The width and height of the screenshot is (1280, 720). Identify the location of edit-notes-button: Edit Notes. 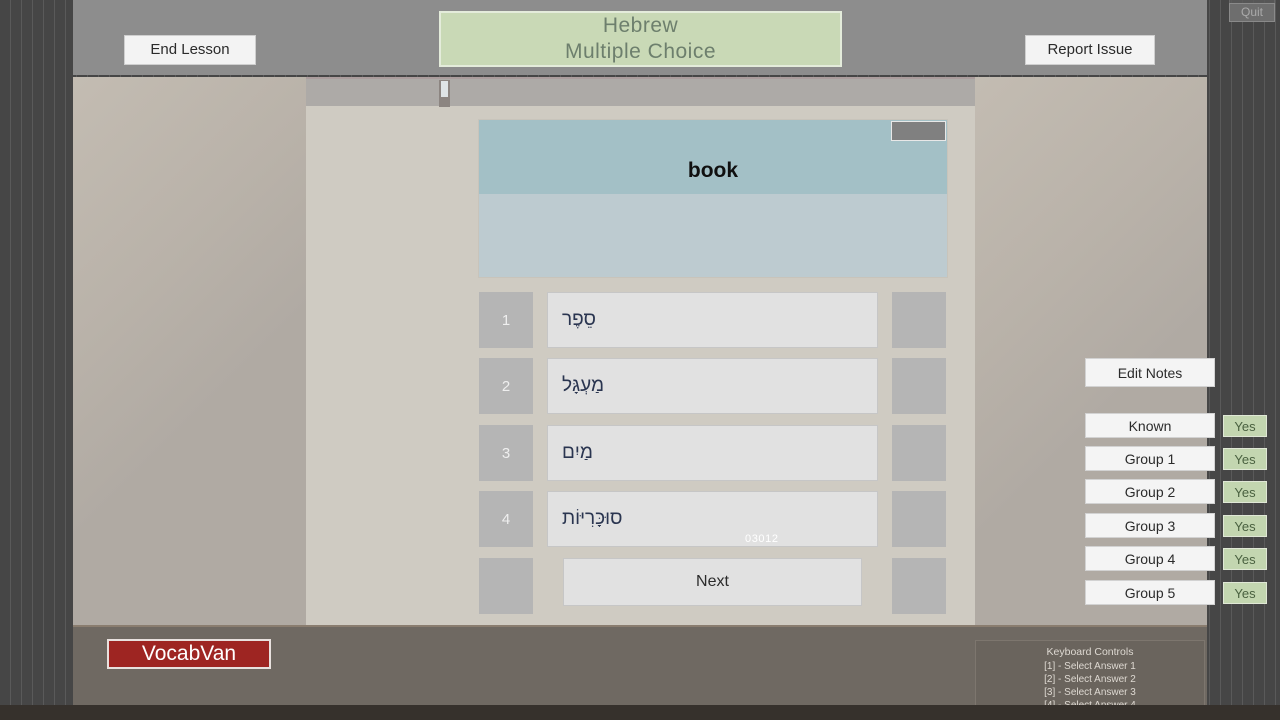
(1150, 372).